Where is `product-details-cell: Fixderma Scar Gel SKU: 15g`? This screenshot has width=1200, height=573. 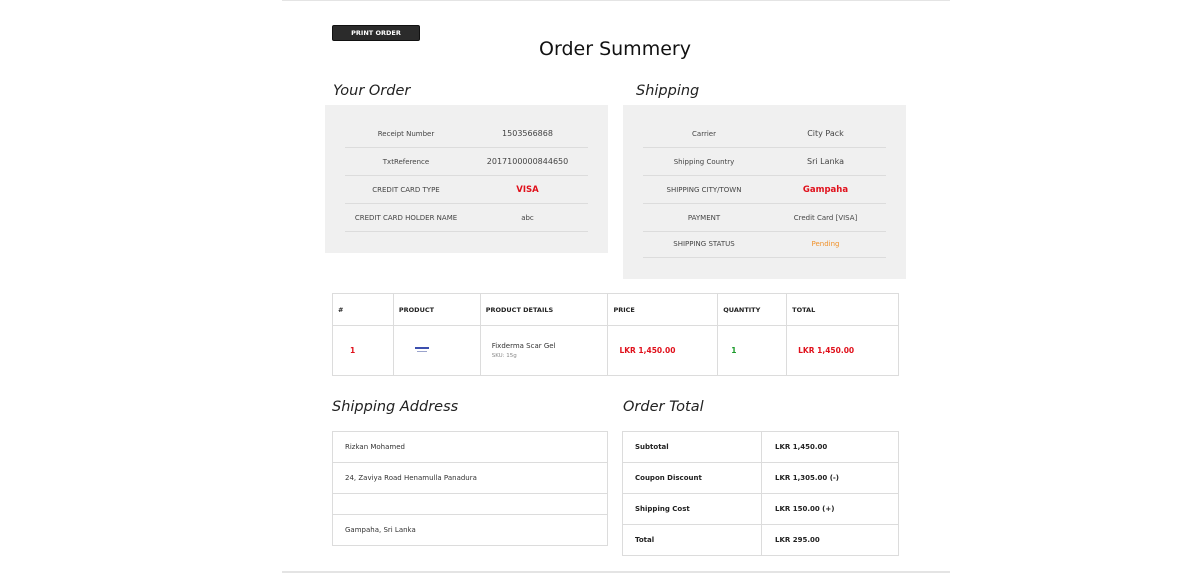 product-details-cell: Fixderma Scar Gel SKU: 15g is located at coordinates (544, 350).